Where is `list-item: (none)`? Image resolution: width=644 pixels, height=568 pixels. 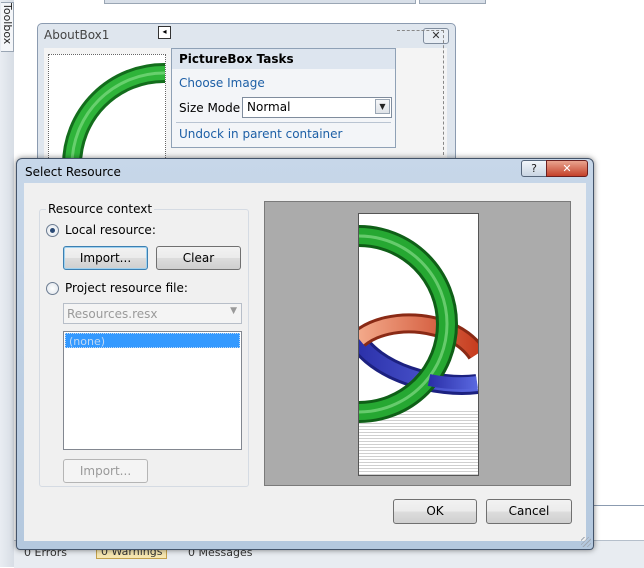 list-item: (none) is located at coordinates (152, 340).